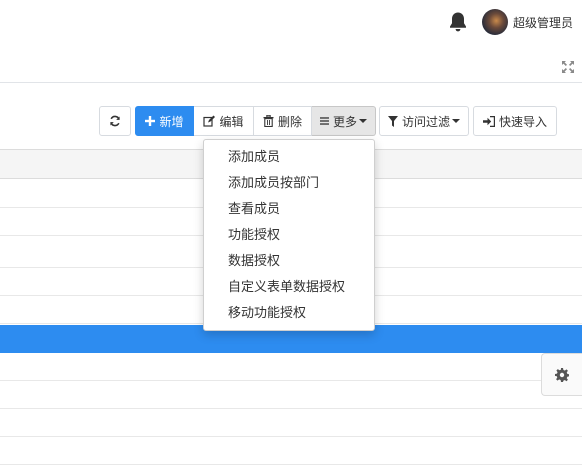 This screenshot has width=582, height=468. I want to click on delete-label: 删除, so click(289, 121).